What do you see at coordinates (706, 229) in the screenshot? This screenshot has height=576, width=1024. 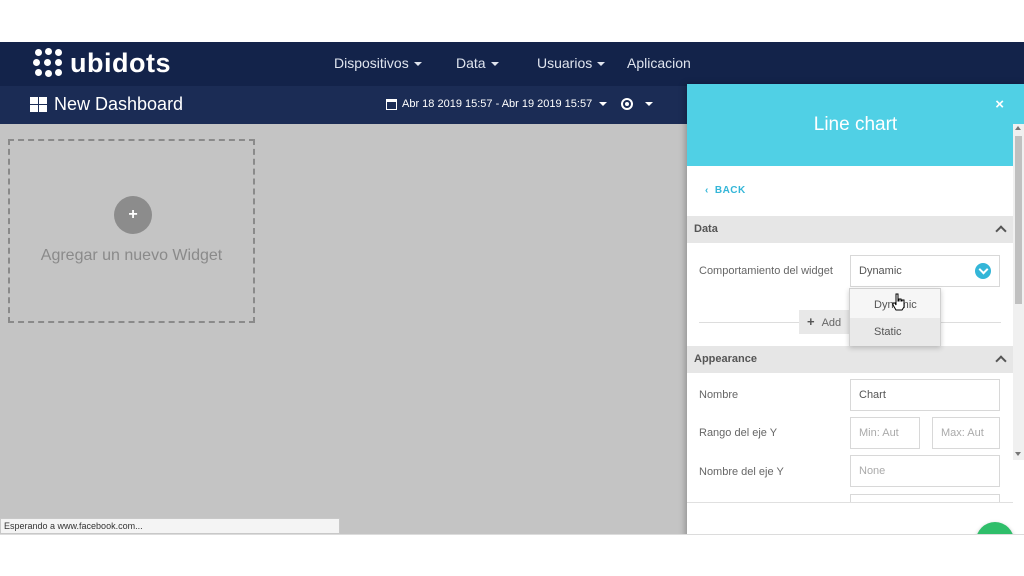 I see `data-section-title: Data` at bounding box center [706, 229].